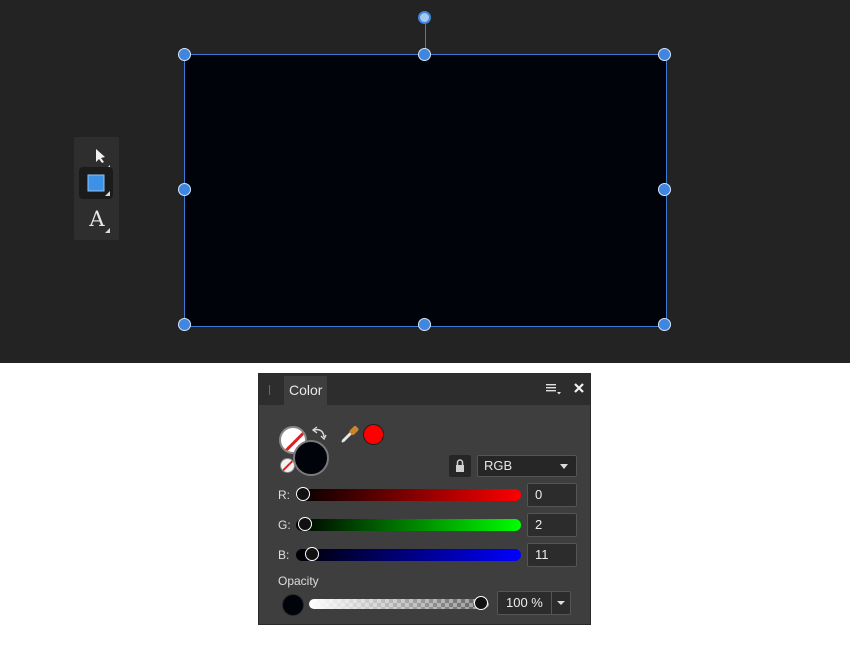 Image resolution: width=850 pixels, height=650 pixels. I want to click on opacity-field: 100 %, so click(534, 603).